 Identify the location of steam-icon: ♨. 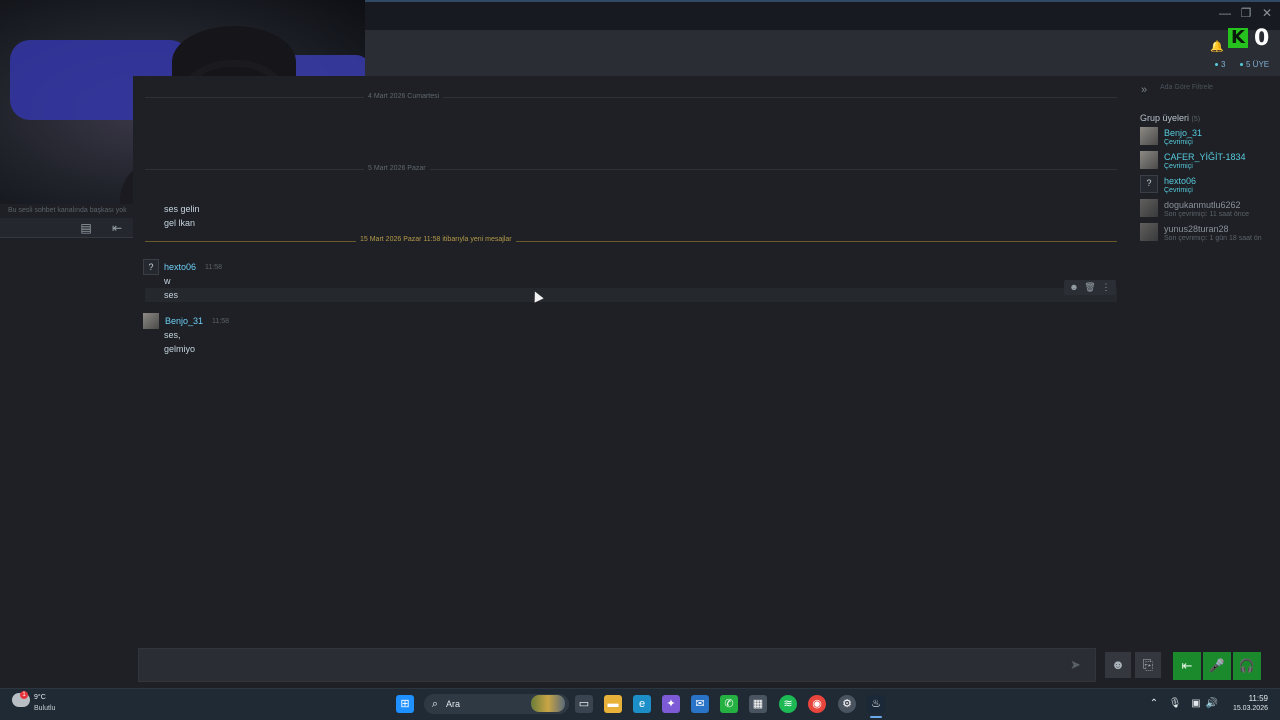
(876, 704).